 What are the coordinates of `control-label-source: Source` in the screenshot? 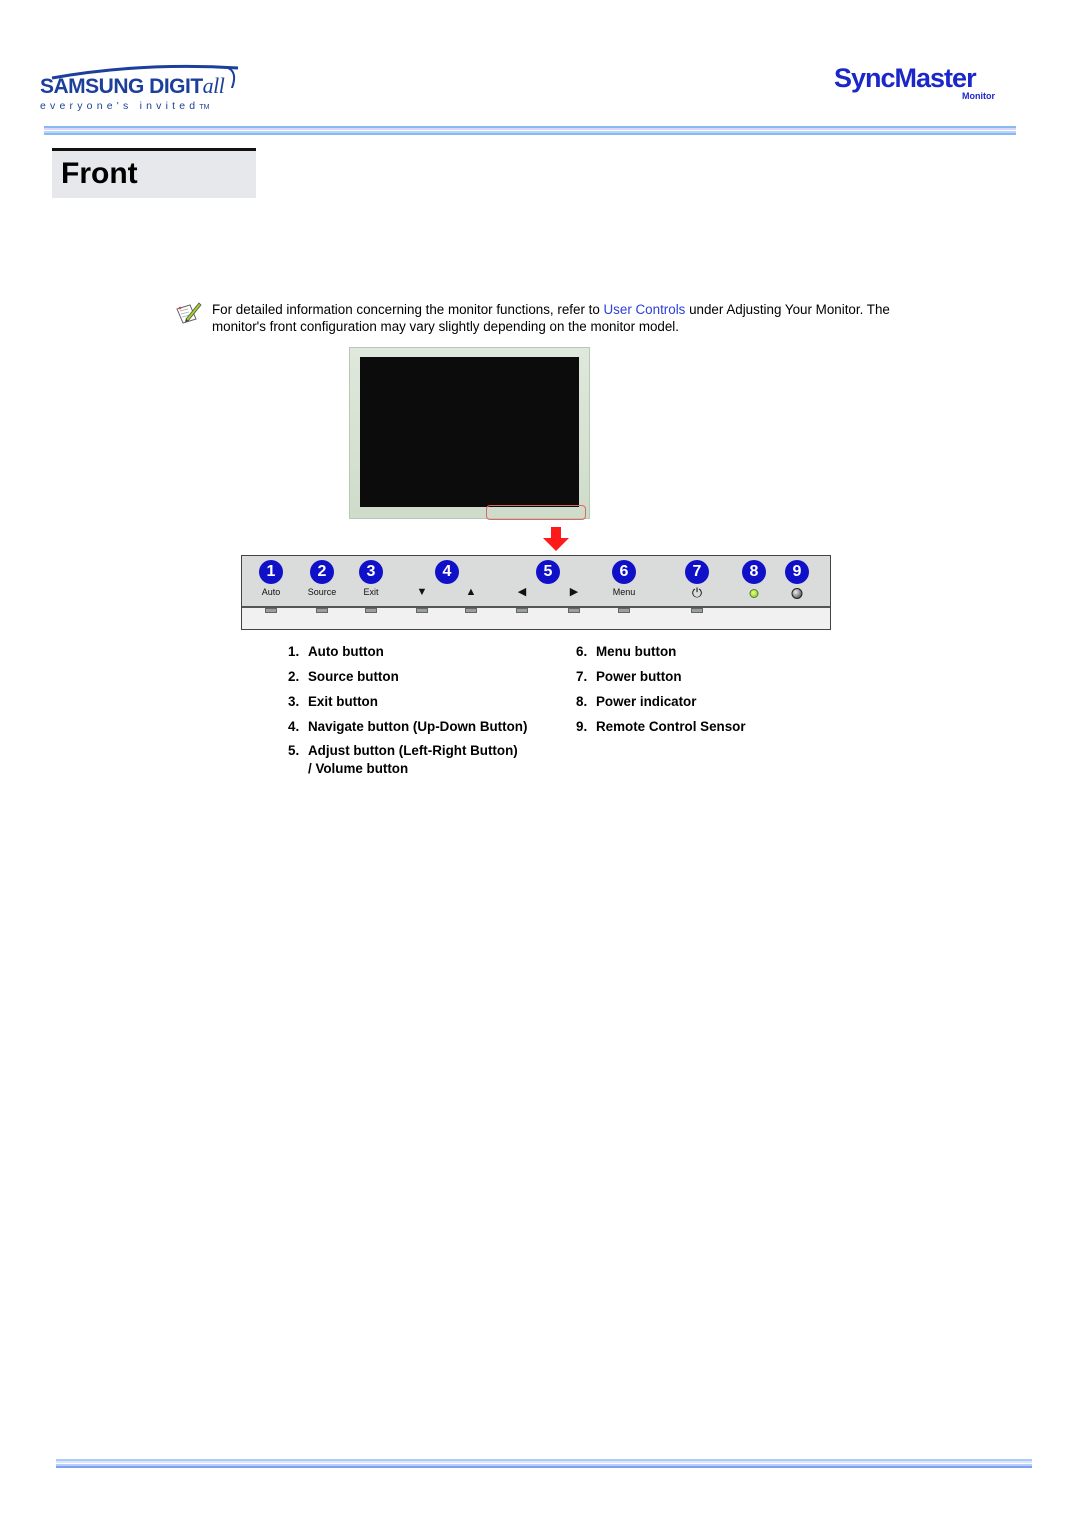 It's located at (322, 592).